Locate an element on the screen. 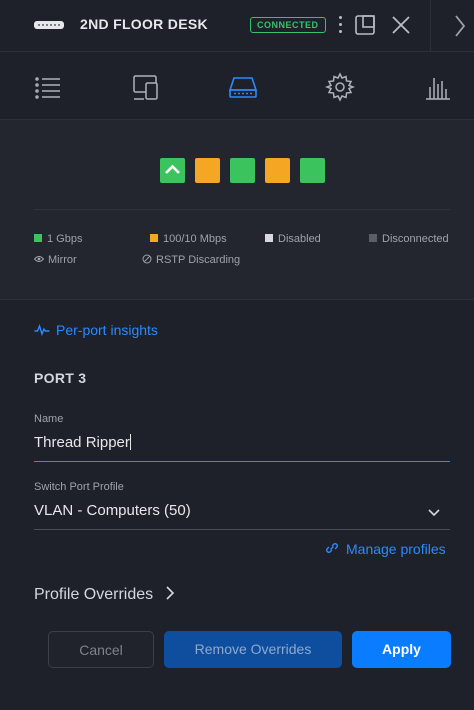 The height and width of the screenshot is (710, 474). name-value: Thread Ripper is located at coordinates (82, 442).